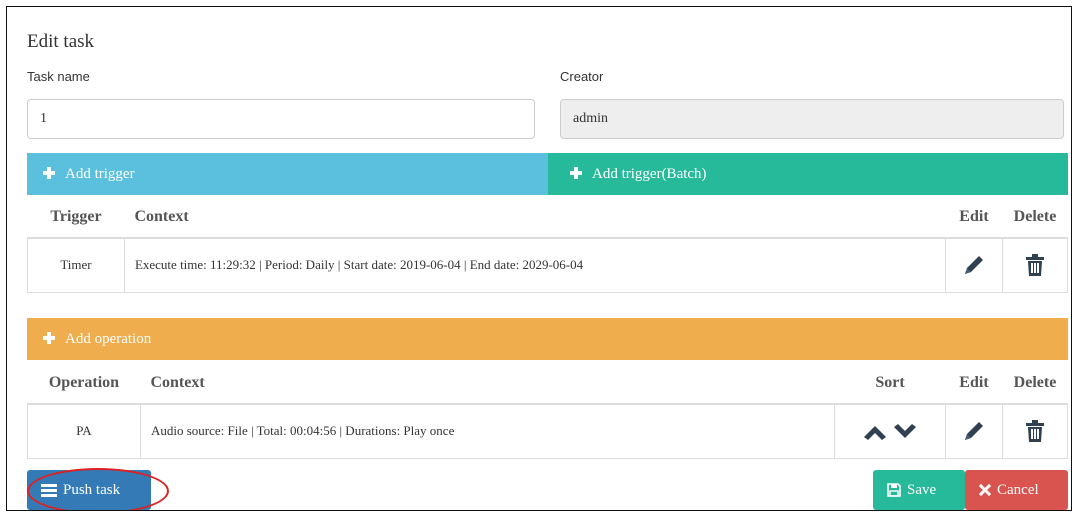 Image resolution: width=1082 pixels, height=517 pixels. What do you see at coordinates (985, 489) in the screenshot?
I see `close-icon` at bounding box center [985, 489].